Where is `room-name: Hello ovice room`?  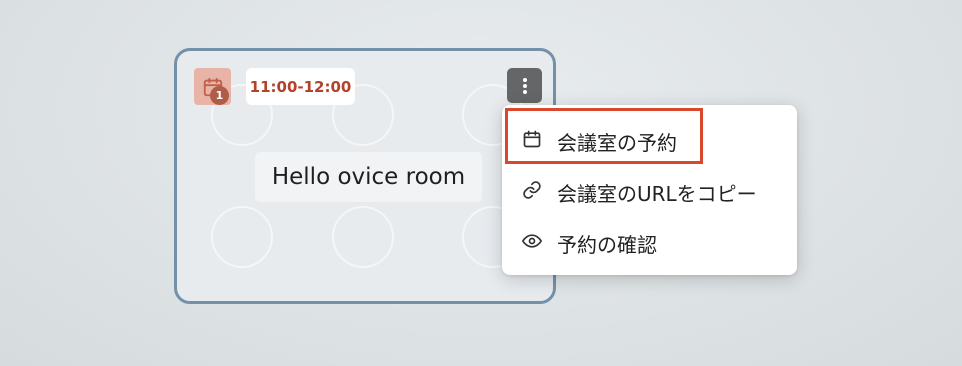
room-name: Hello ovice room is located at coordinates (368, 177).